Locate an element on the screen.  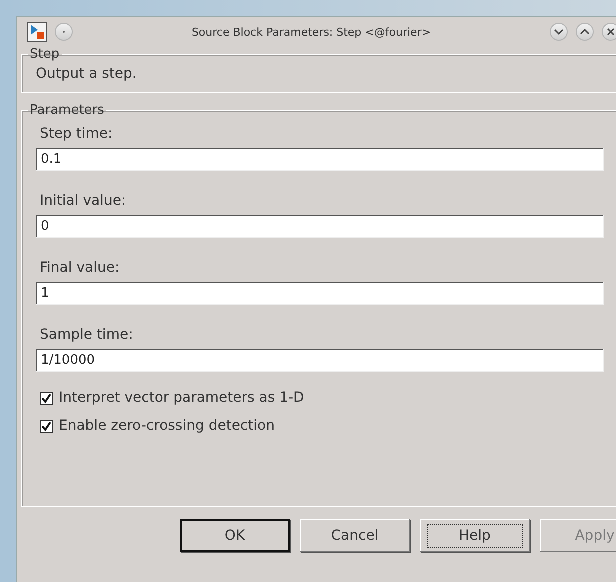
close-icon is located at coordinates (611, 32).